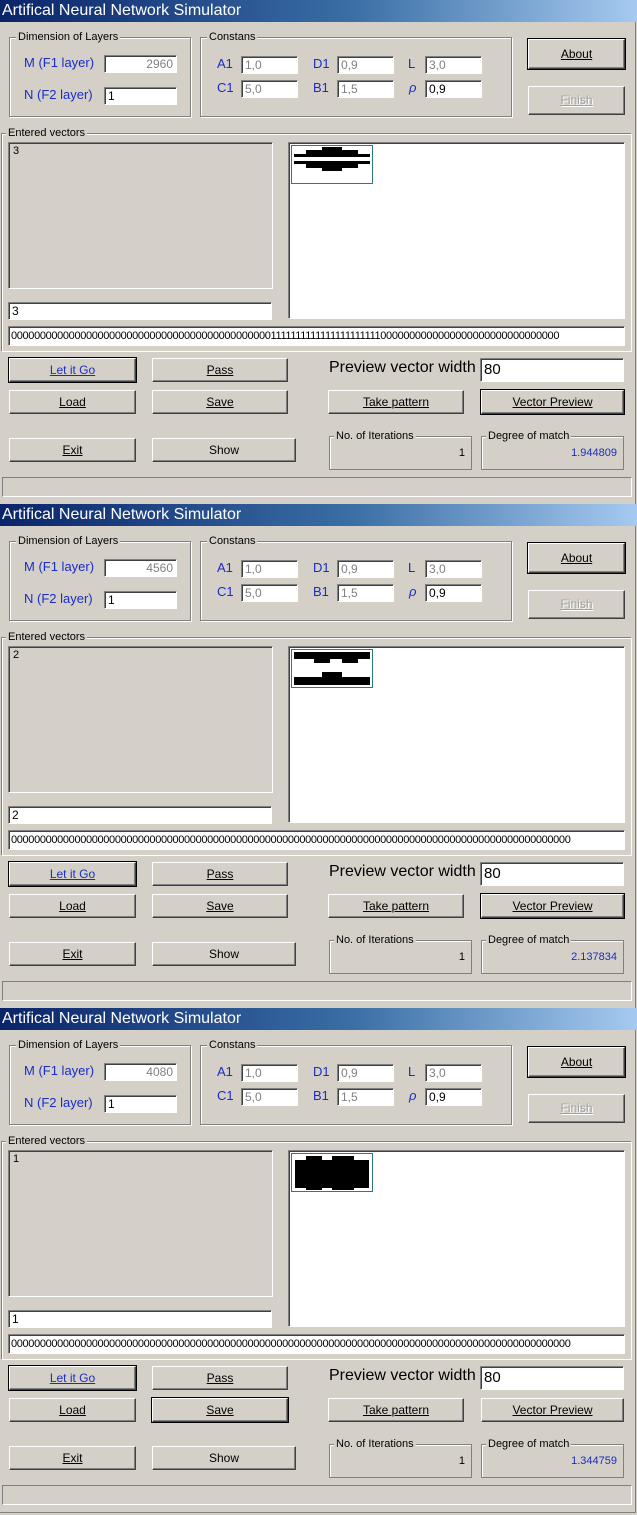 This screenshot has height=1515, width=637. What do you see at coordinates (47, 1141) in the screenshot?
I see `entered-vectors-legend: Entered vectors` at bounding box center [47, 1141].